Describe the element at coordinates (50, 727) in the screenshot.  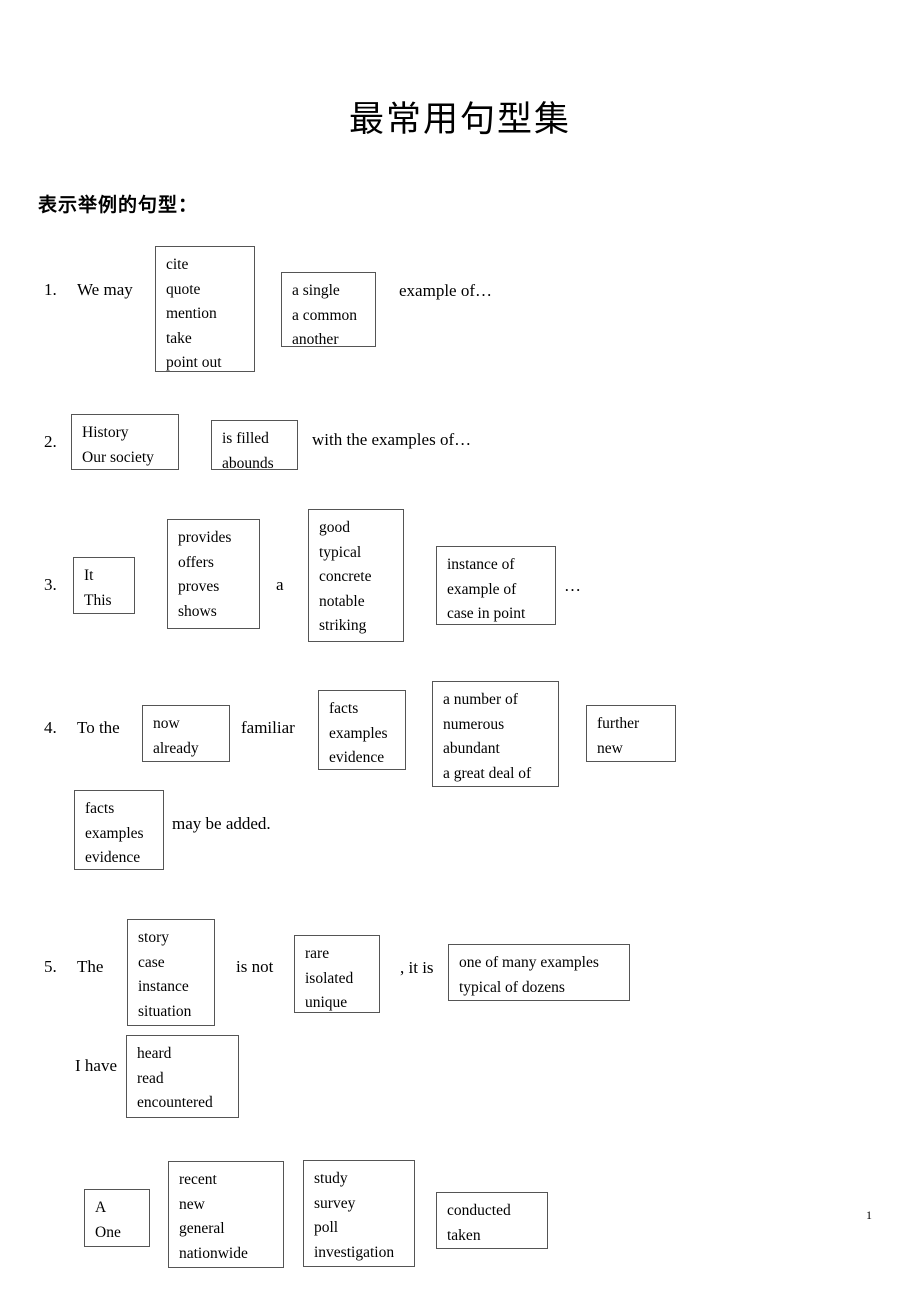
I see `item-4-number: 4.` at that location.